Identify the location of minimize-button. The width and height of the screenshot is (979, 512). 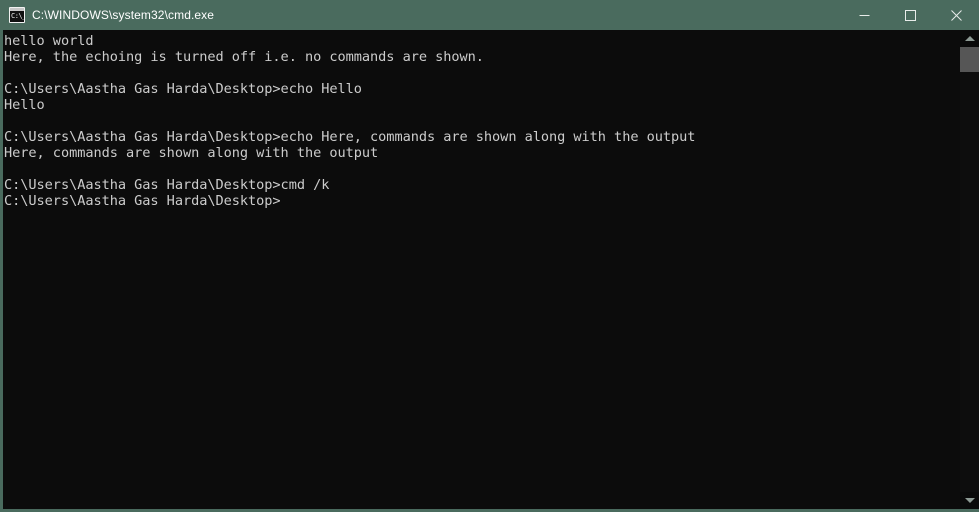
(864, 15).